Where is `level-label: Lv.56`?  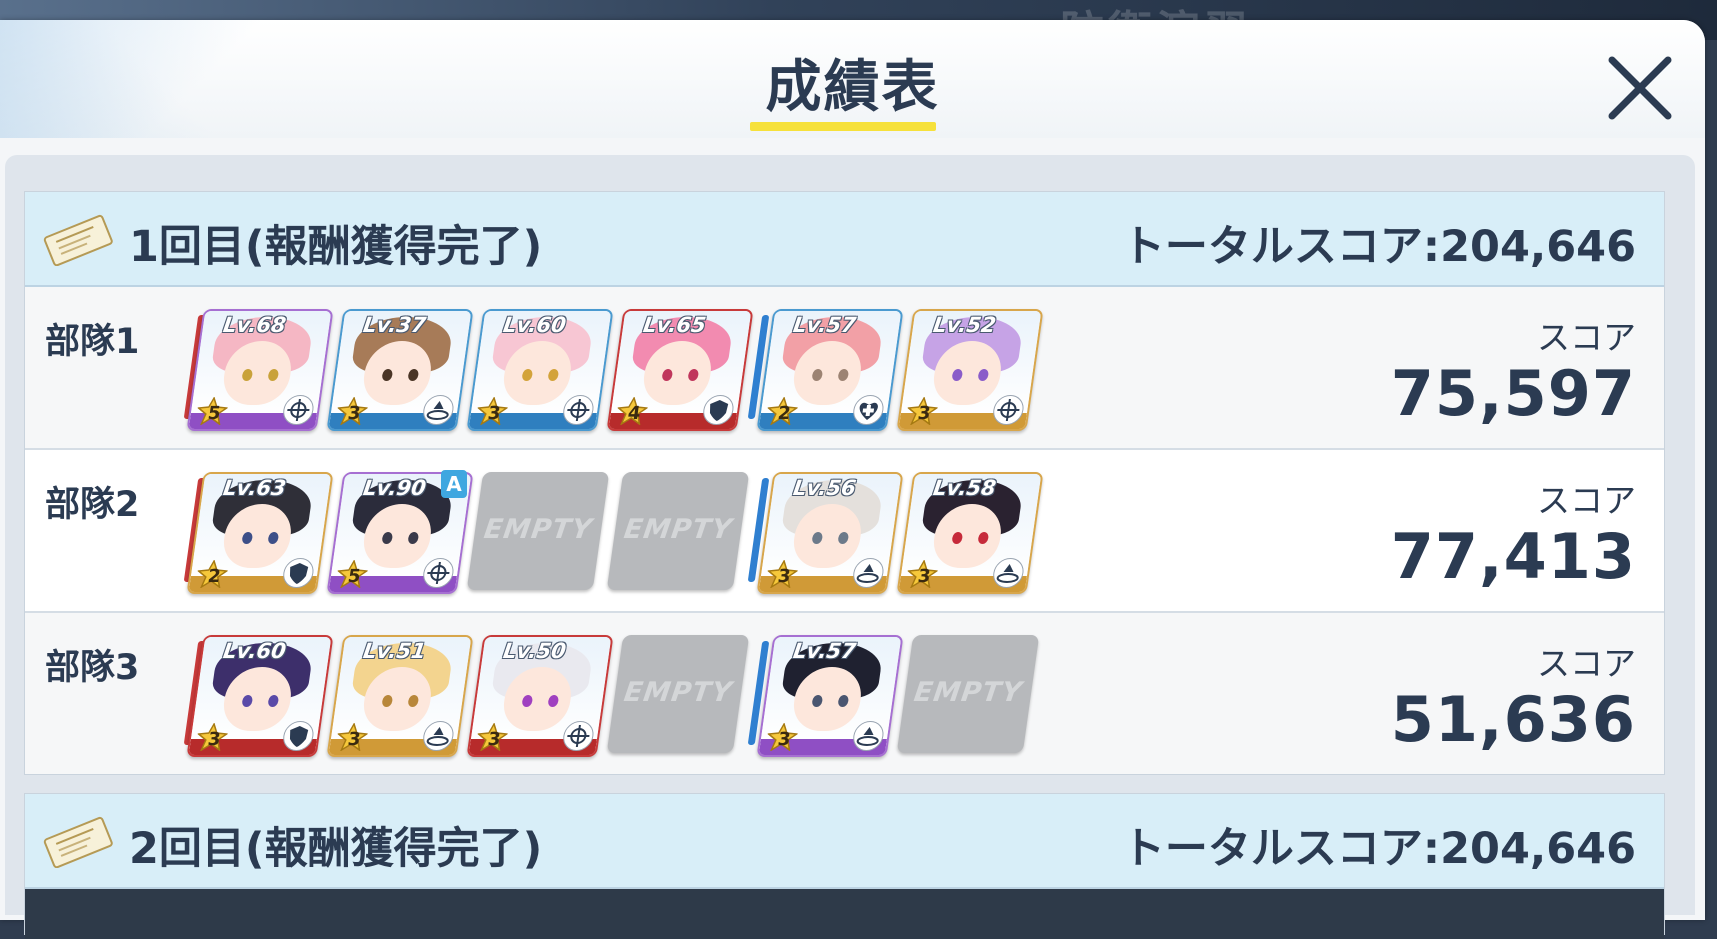 level-label: Lv.56 is located at coordinates (824, 488).